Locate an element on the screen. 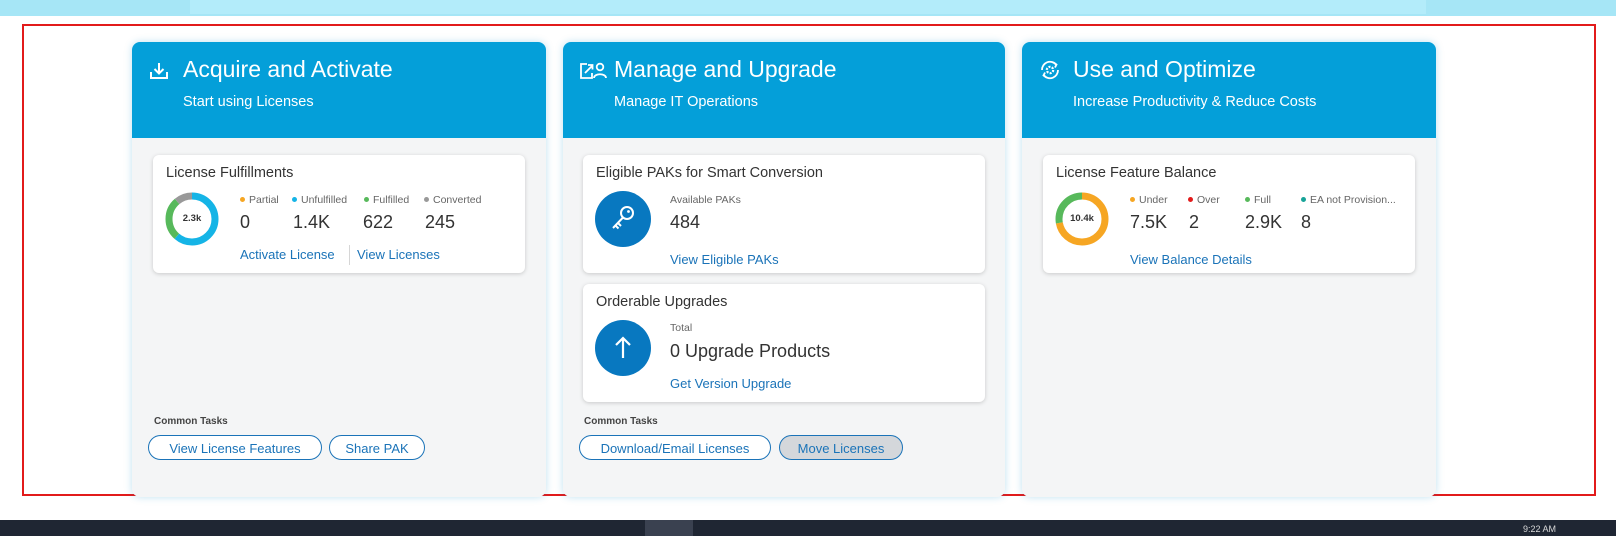  download-email-licenses-button: Download/Email Licenses is located at coordinates (675, 447).